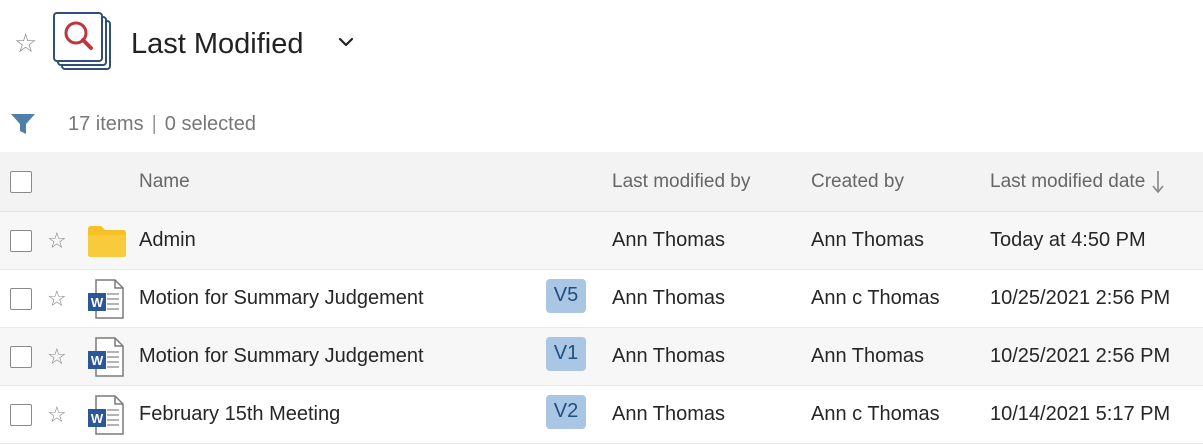 Image resolution: width=1203 pixels, height=444 pixels. I want to click on select-all-checkbox, so click(21, 181).